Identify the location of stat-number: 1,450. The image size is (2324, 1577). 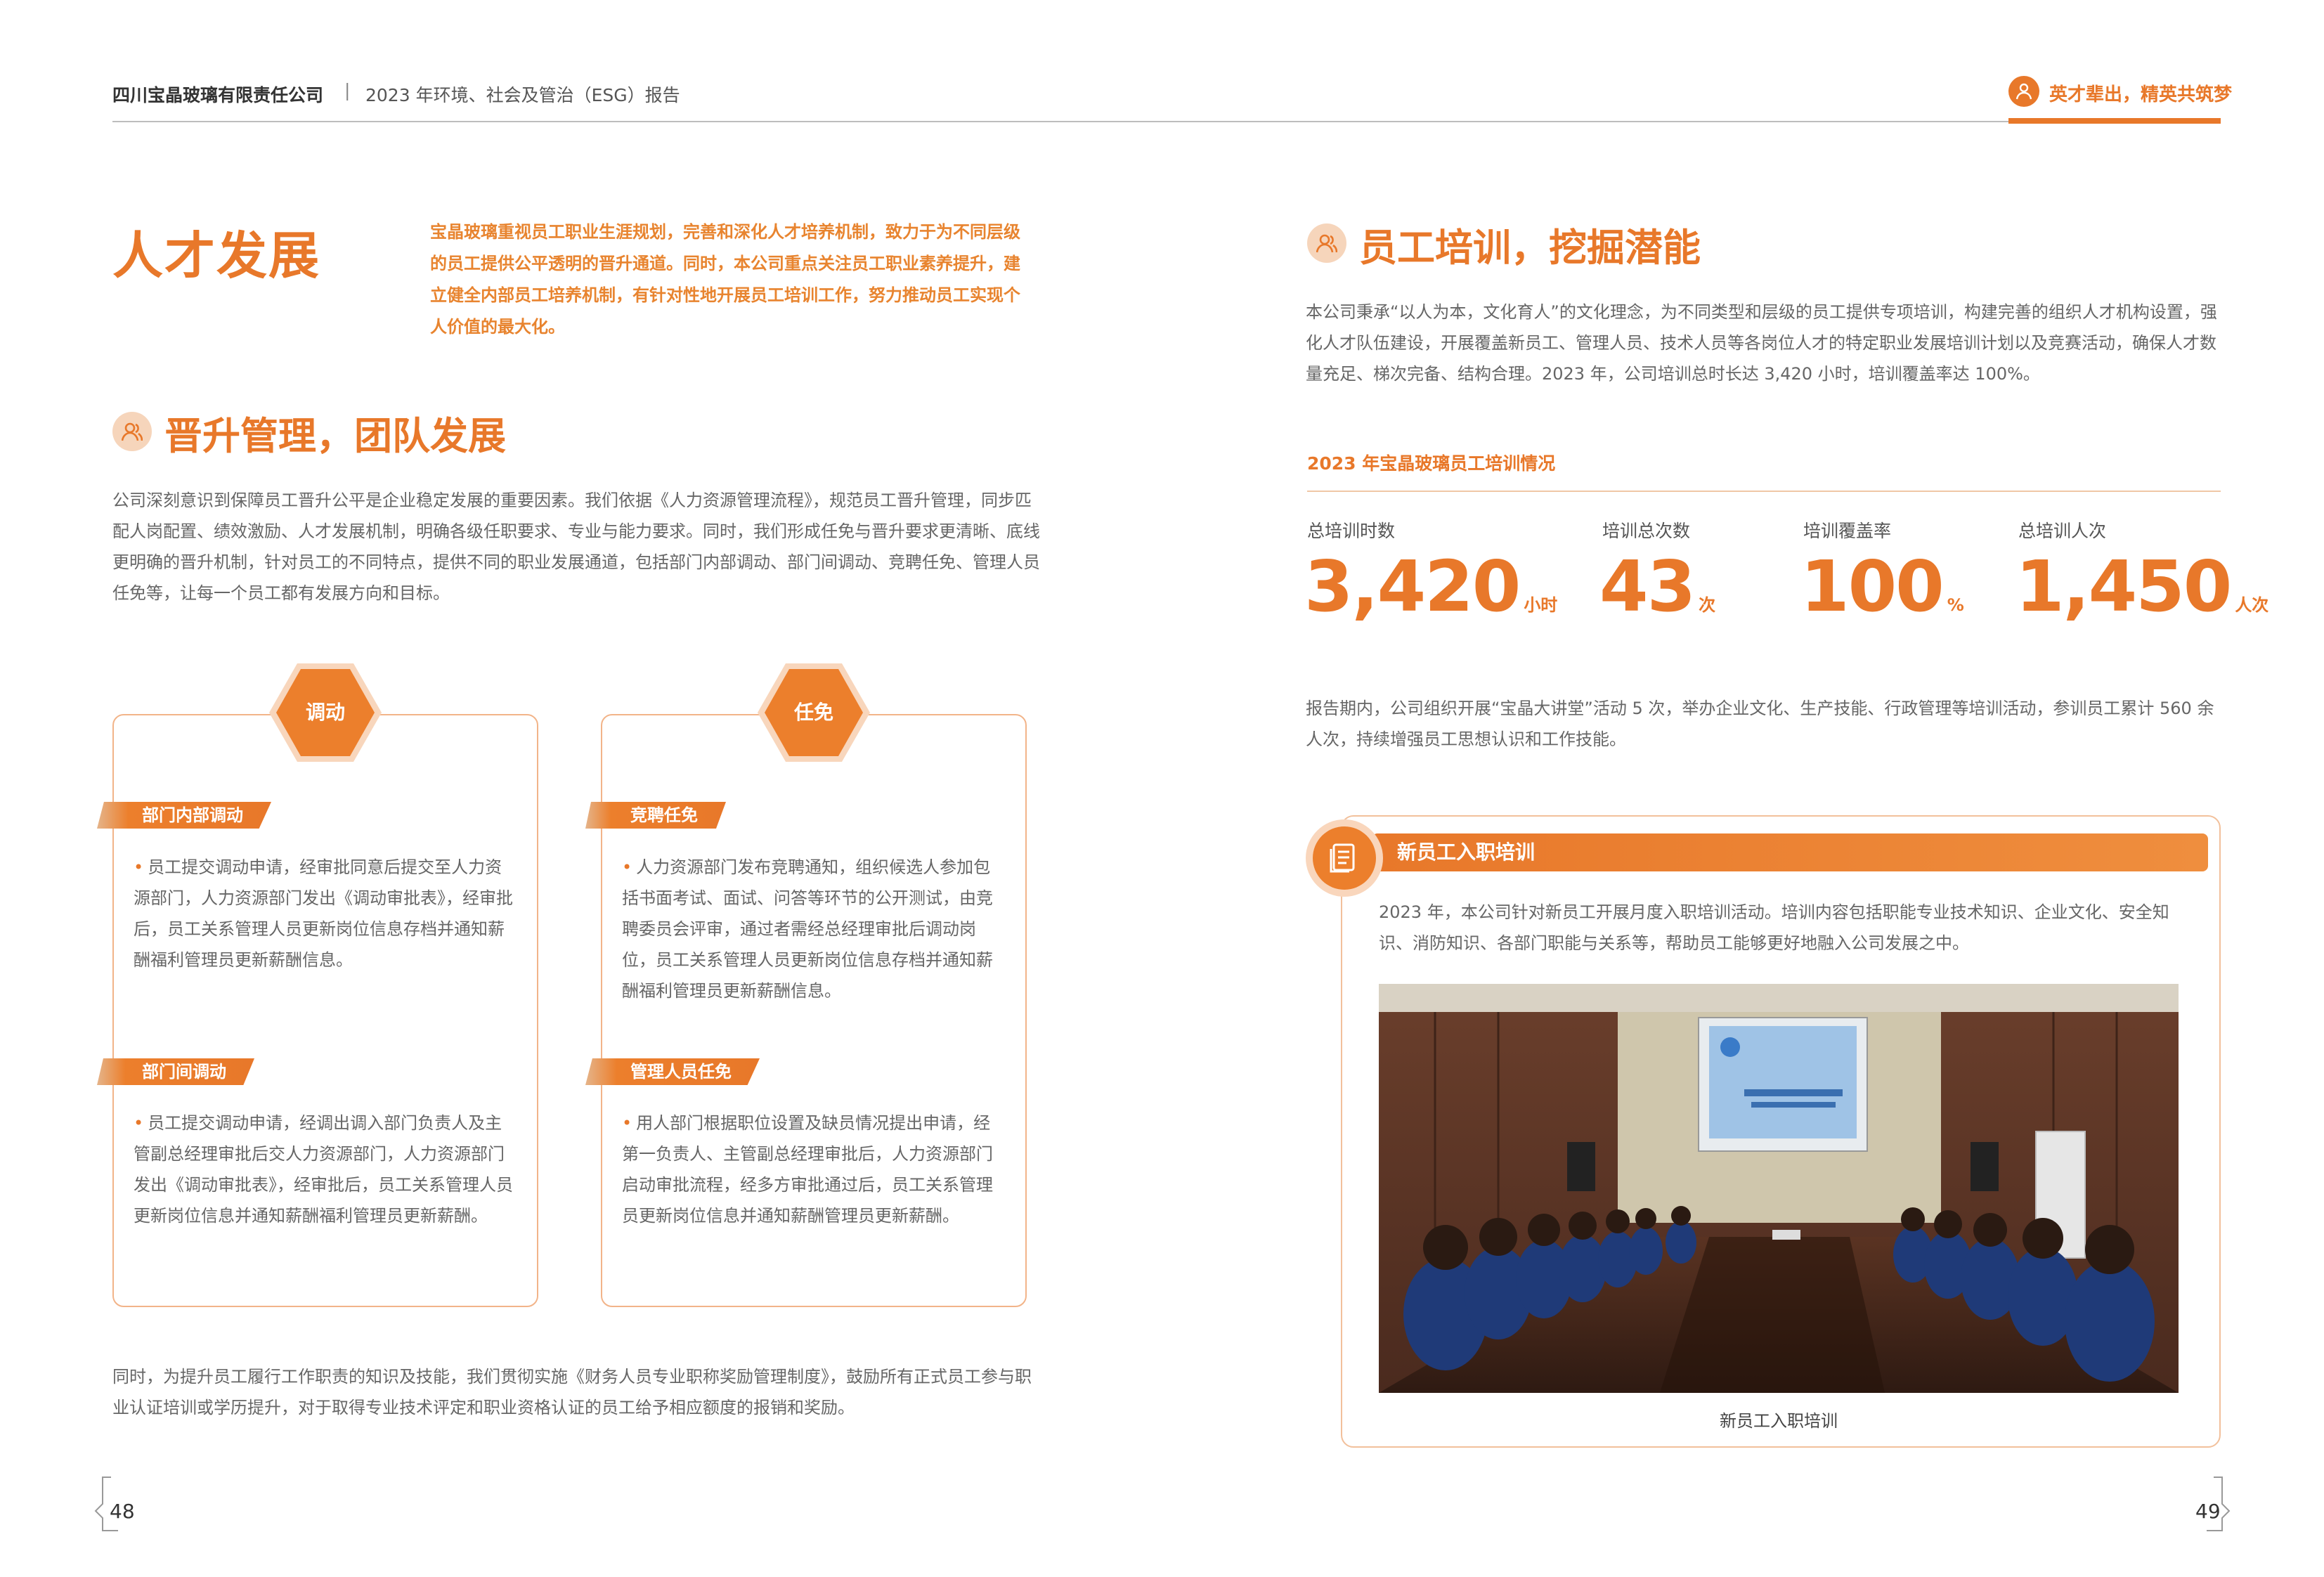
(2123, 586).